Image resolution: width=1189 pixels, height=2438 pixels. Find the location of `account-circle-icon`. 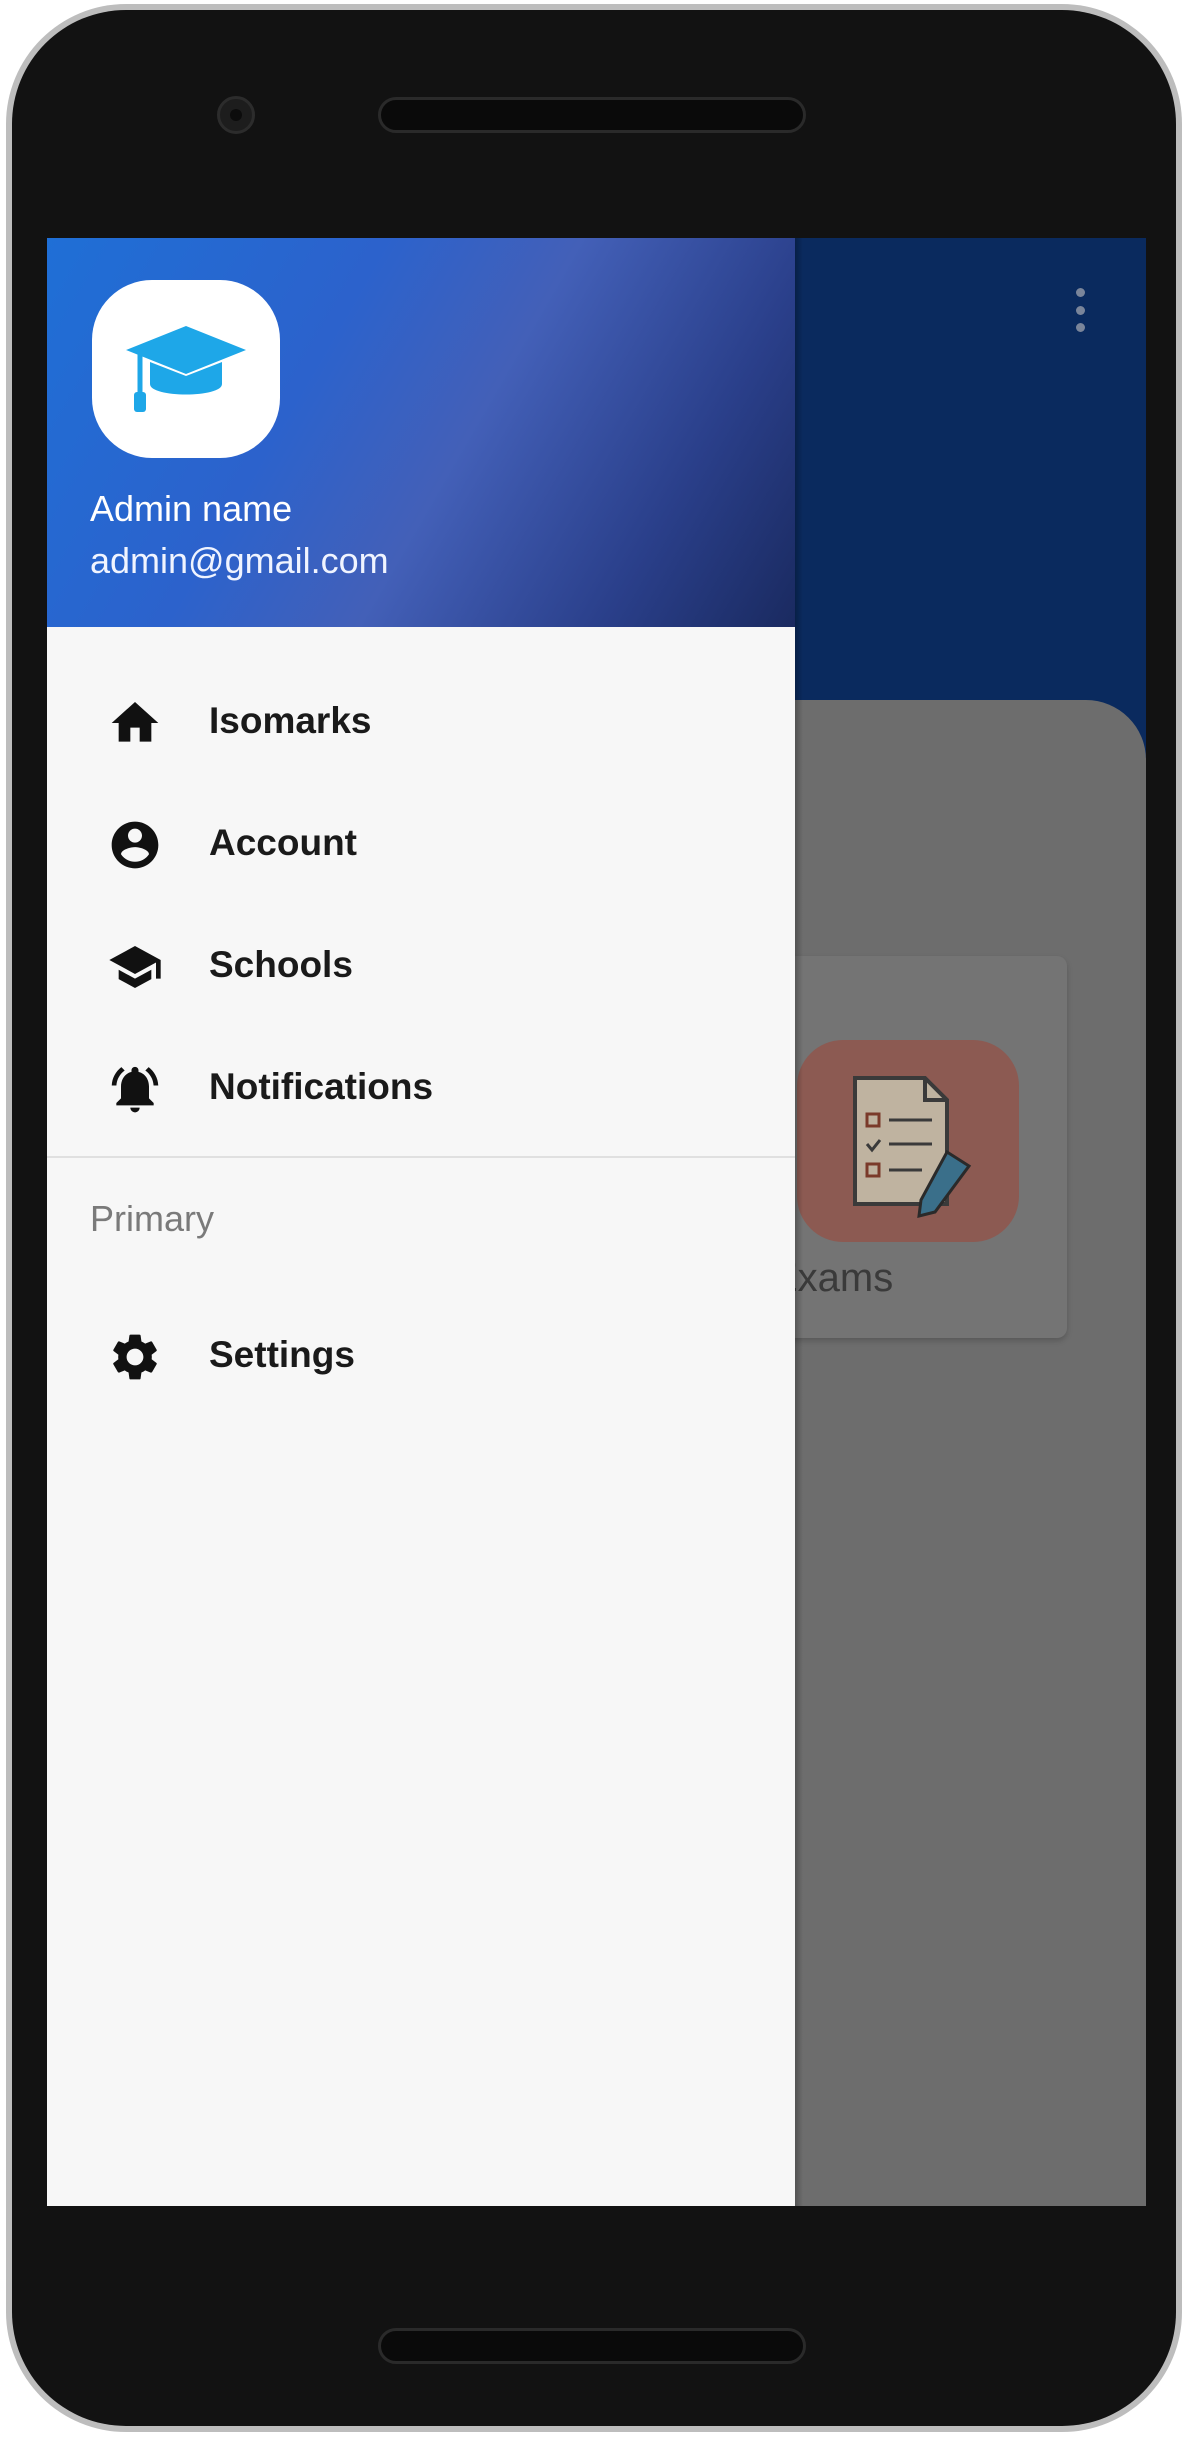

account-circle-icon is located at coordinates (135, 845).